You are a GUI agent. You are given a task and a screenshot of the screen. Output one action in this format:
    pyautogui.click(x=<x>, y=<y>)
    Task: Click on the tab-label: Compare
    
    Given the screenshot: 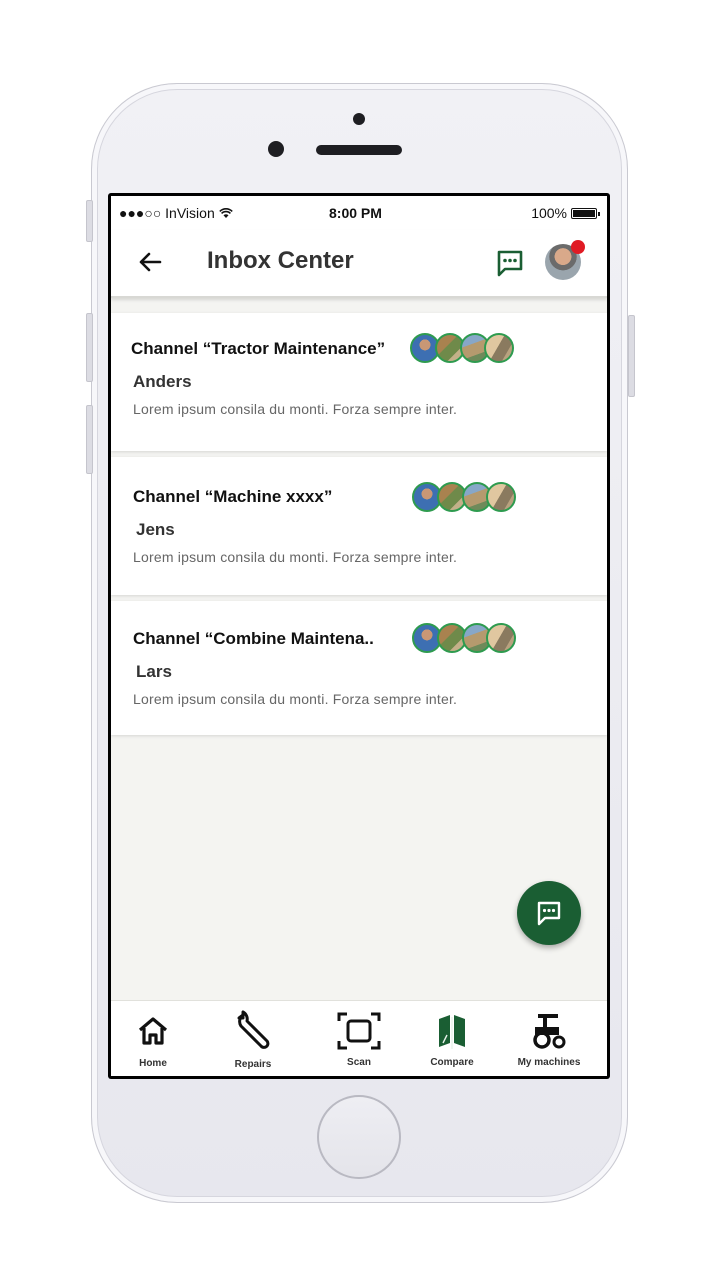 What is the action you would take?
    pyautogui.click(x=452, y=1062)
    